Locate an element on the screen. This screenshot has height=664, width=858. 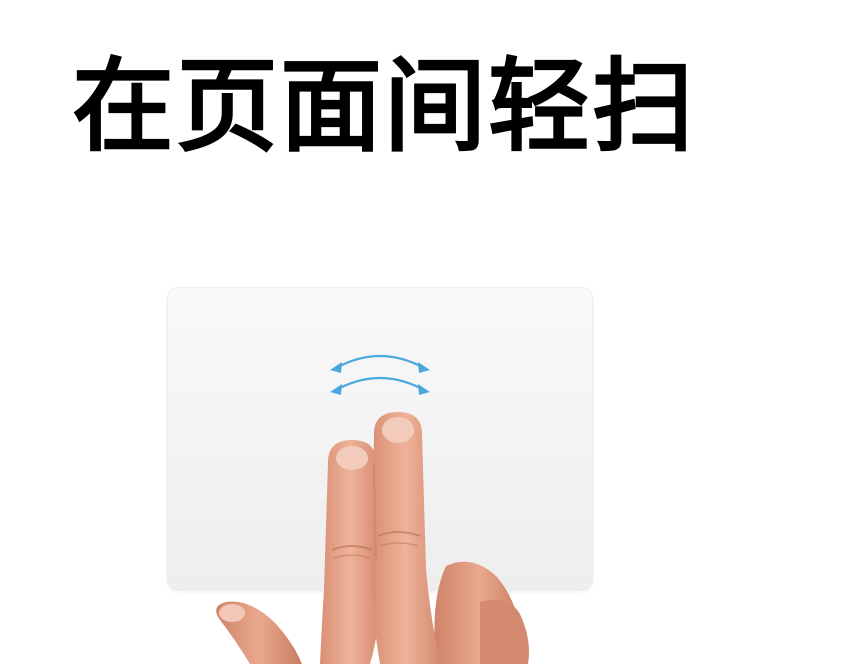
page-title: 在页面间轻扫 is located at coordinates (384, 107).